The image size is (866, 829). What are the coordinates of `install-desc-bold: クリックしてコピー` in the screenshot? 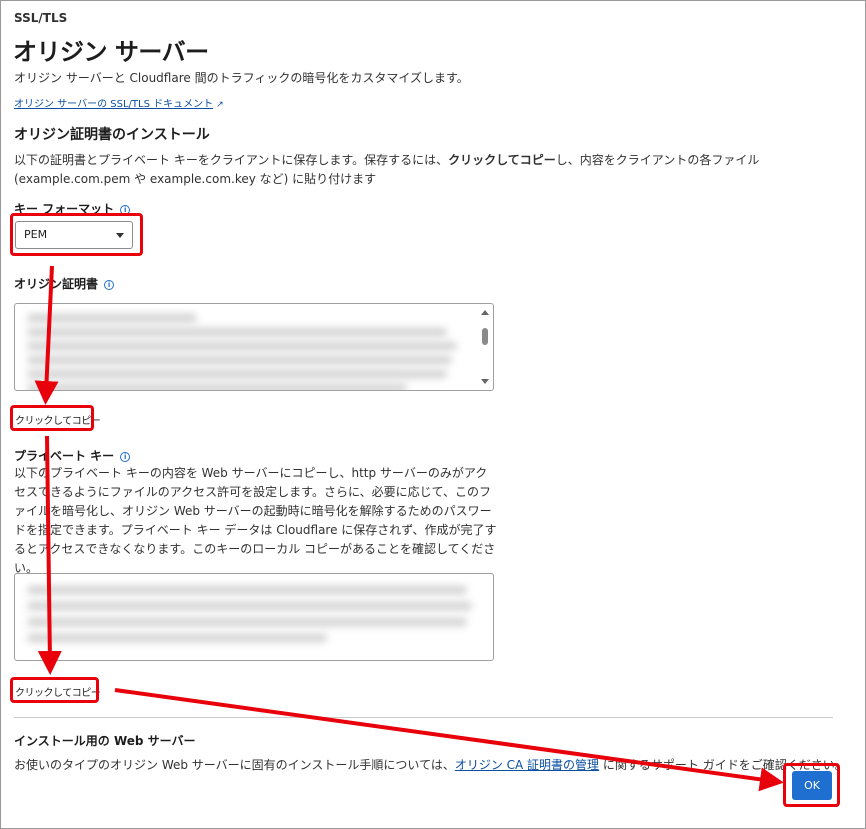 It's located at (502, 160).